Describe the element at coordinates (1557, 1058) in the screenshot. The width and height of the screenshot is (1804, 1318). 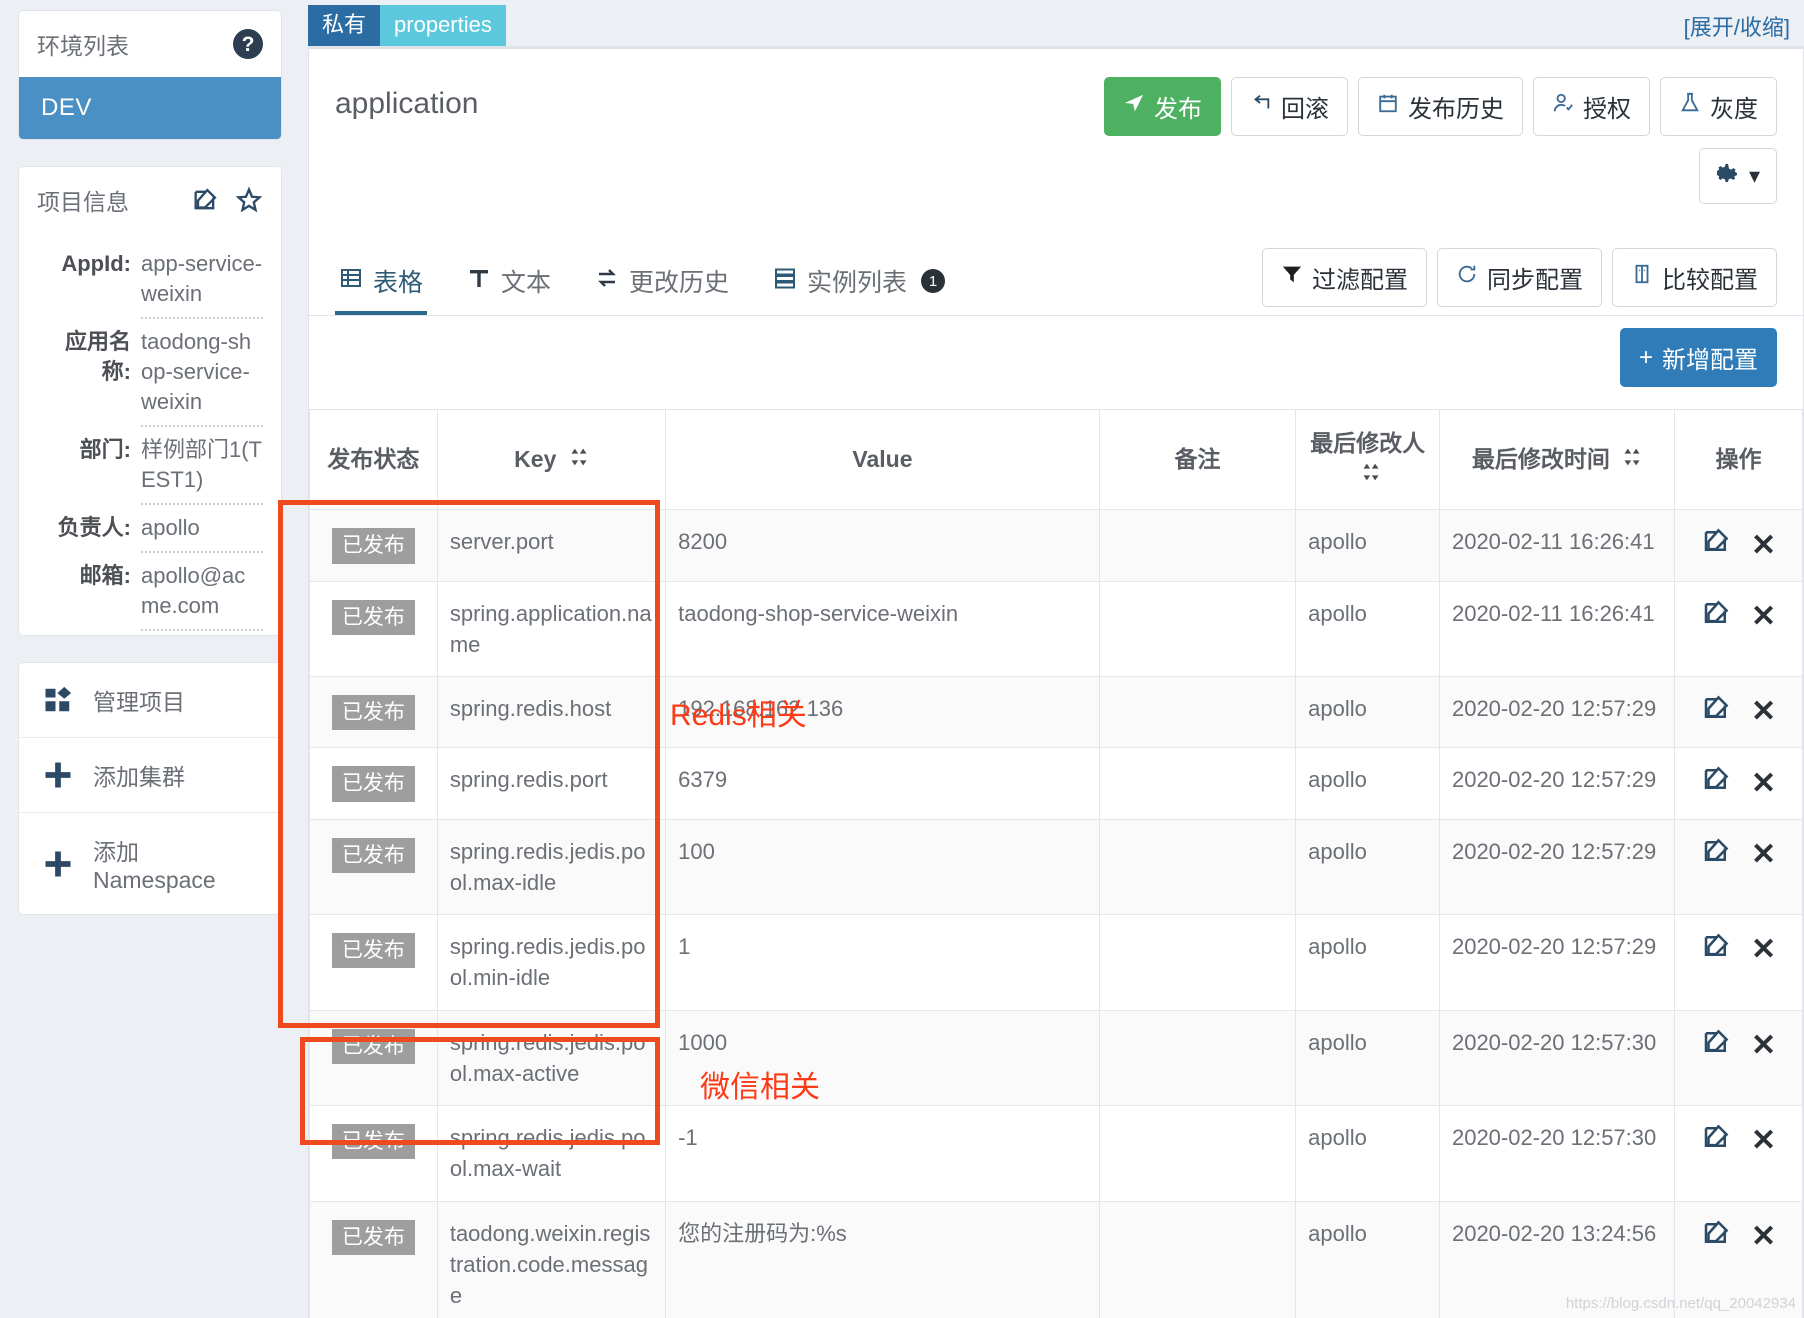
I see `cell-last-modified-time: 2020-02-20 12:57:30` at that location.